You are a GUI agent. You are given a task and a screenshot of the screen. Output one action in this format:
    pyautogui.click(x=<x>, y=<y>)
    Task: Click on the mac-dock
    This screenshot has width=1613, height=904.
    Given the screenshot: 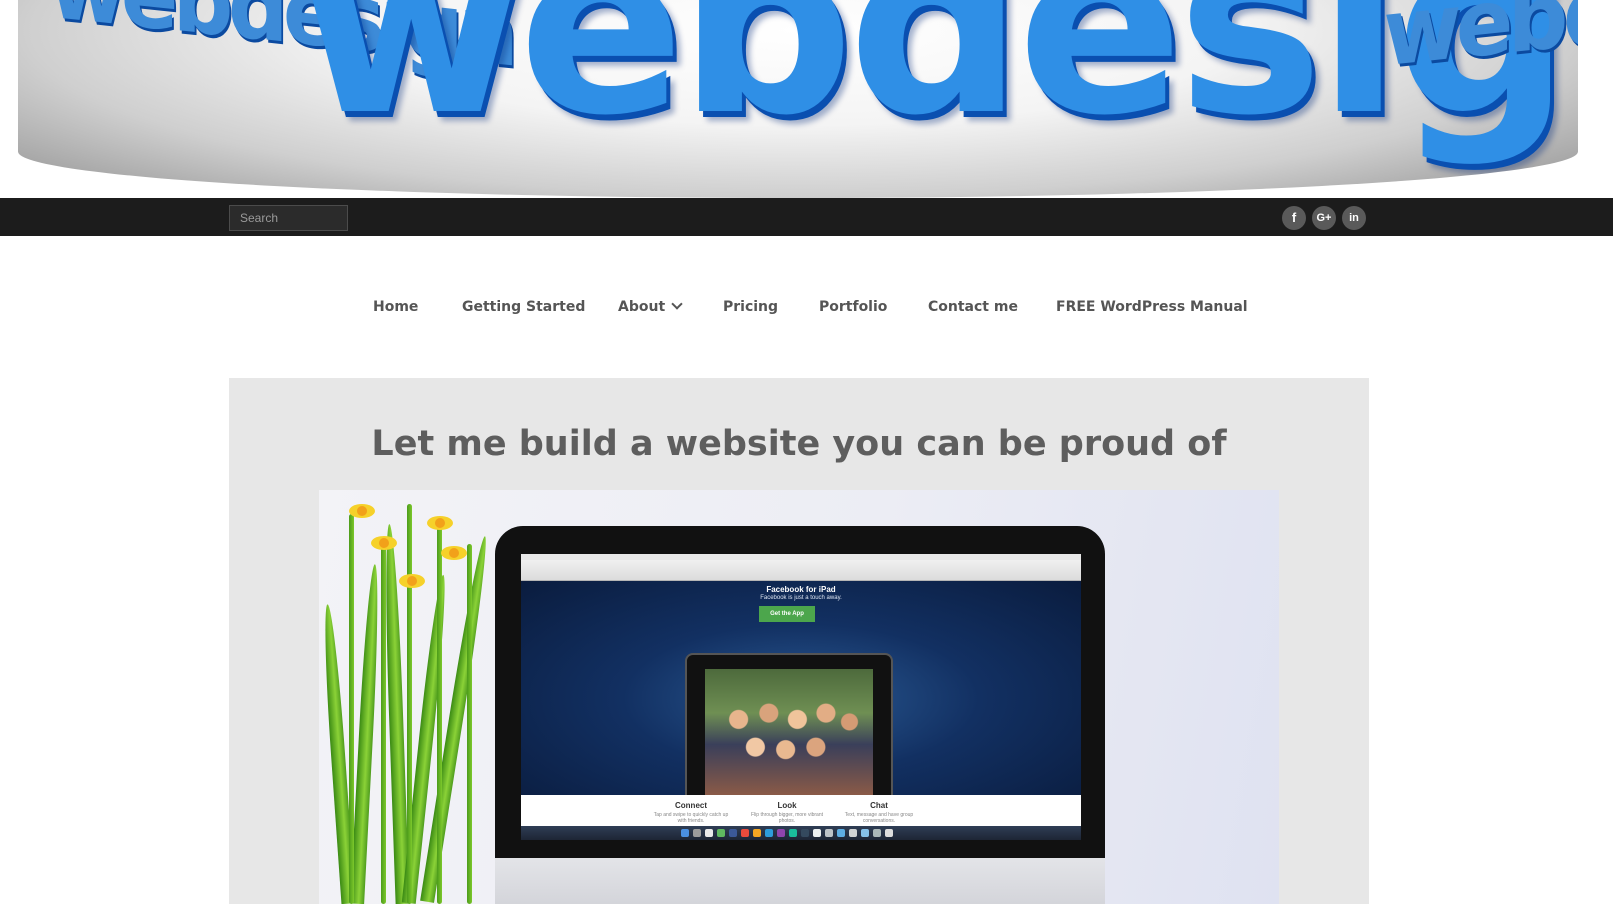 What is the action you would take?
    pyautogui.click(x=801, y=833)
    